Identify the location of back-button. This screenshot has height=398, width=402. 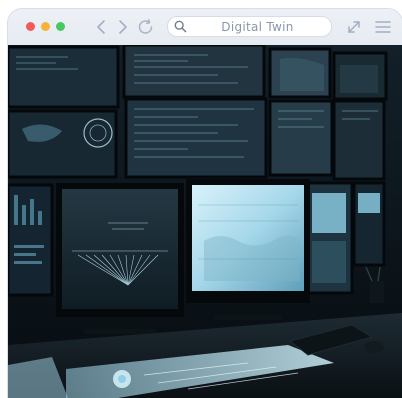
(102, 27).